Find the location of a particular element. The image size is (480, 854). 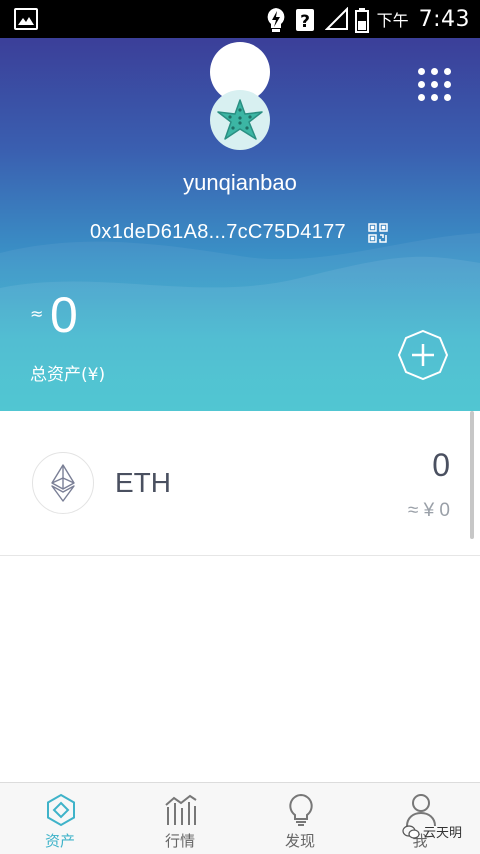

approx-symbol: ≈ is located at coordinates (37, 313).